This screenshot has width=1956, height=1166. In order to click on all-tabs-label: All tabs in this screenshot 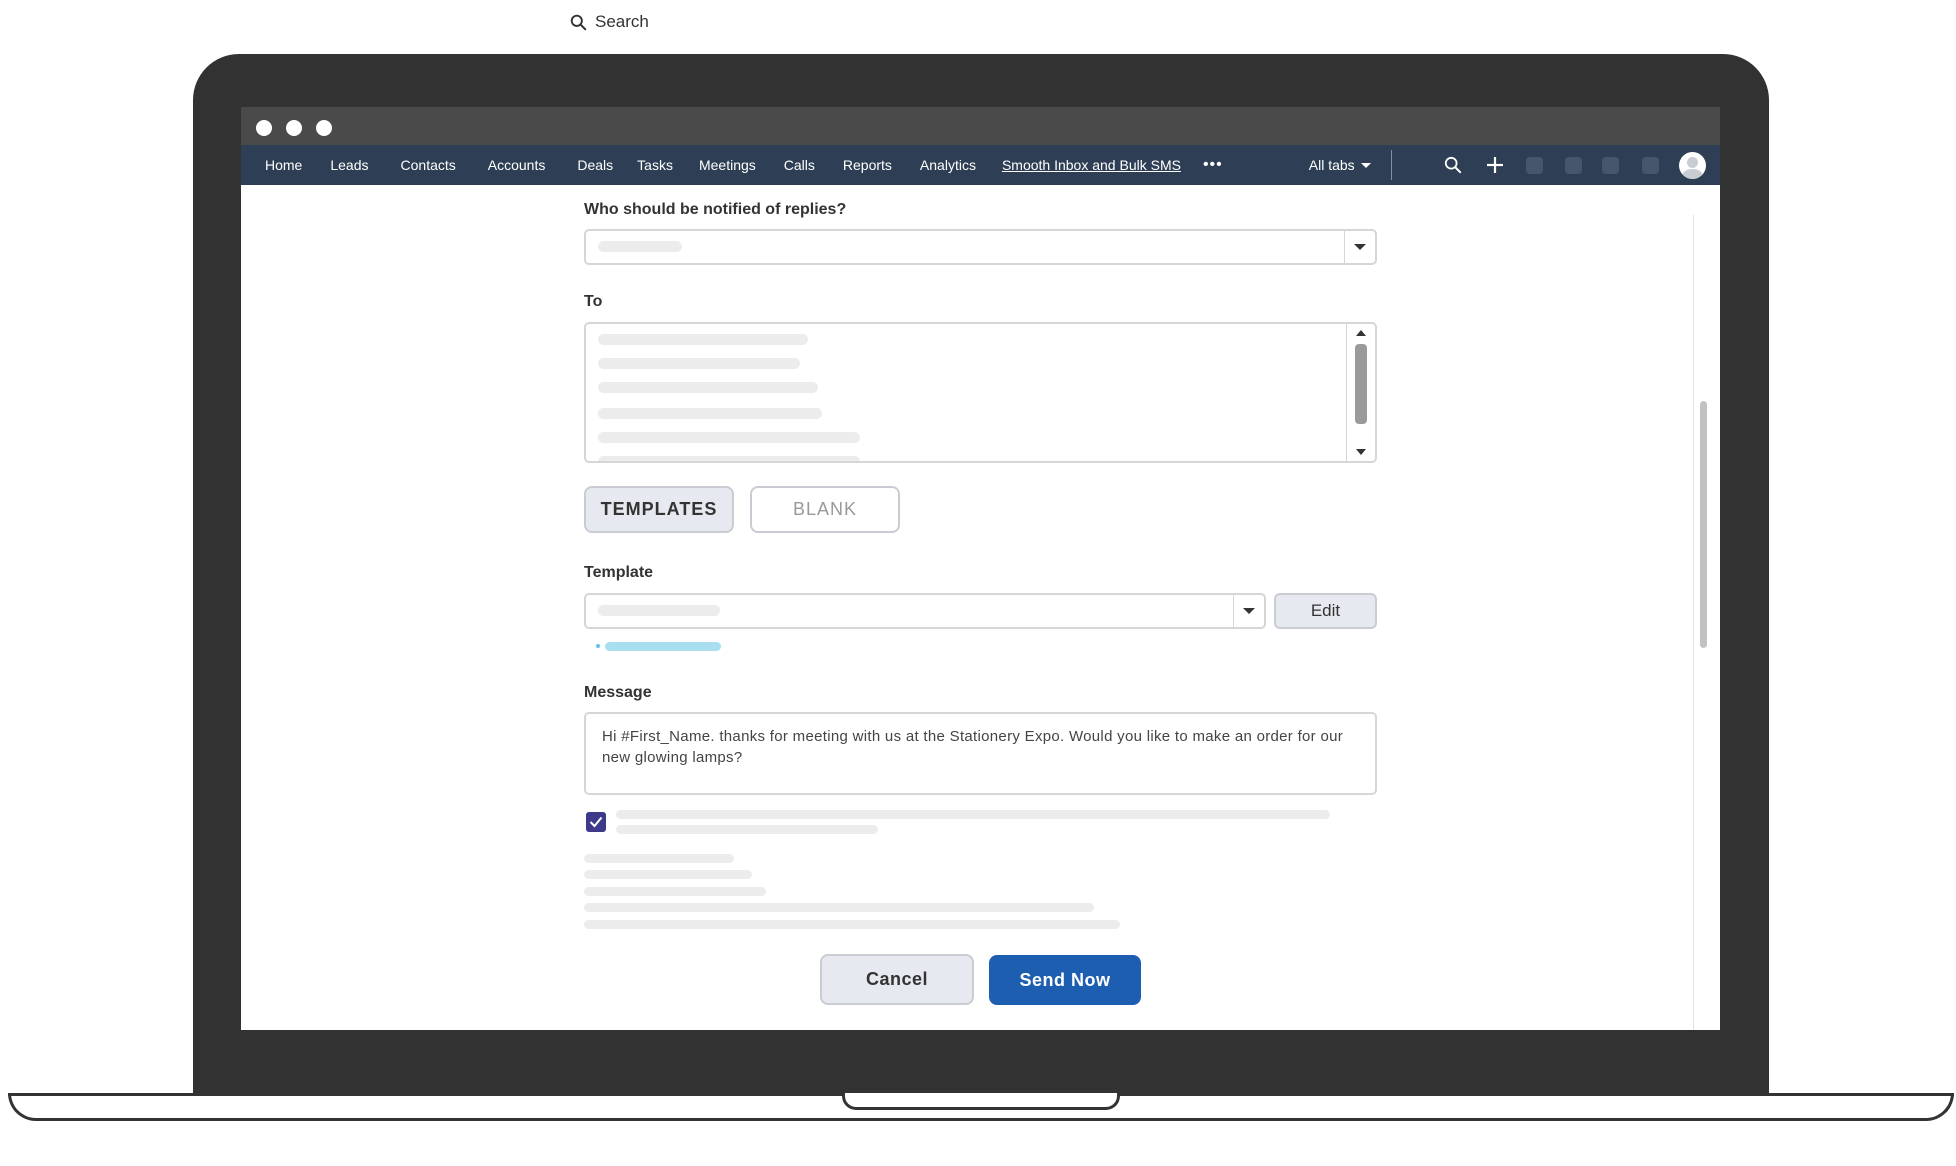, I will do `click(1331, 165)`.